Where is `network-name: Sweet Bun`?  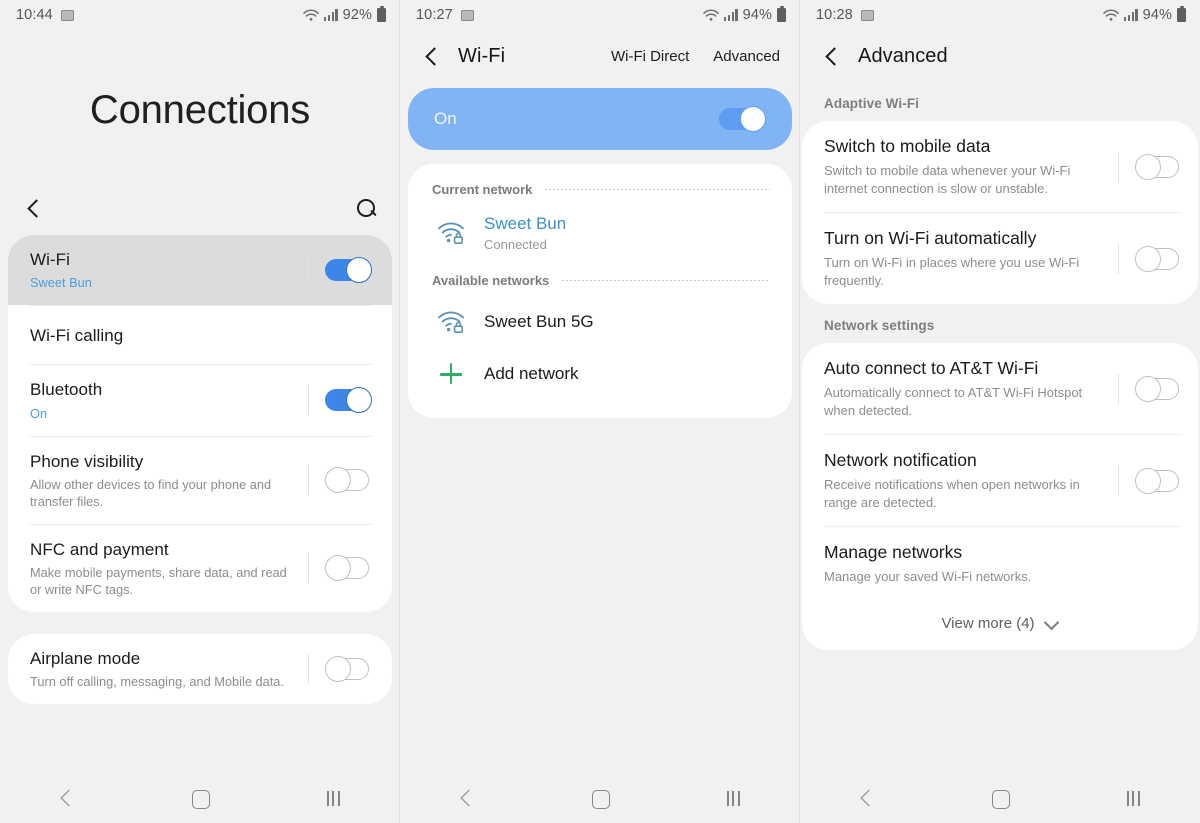
network-name: Sweet Bun is located at coordinates (525, 223).